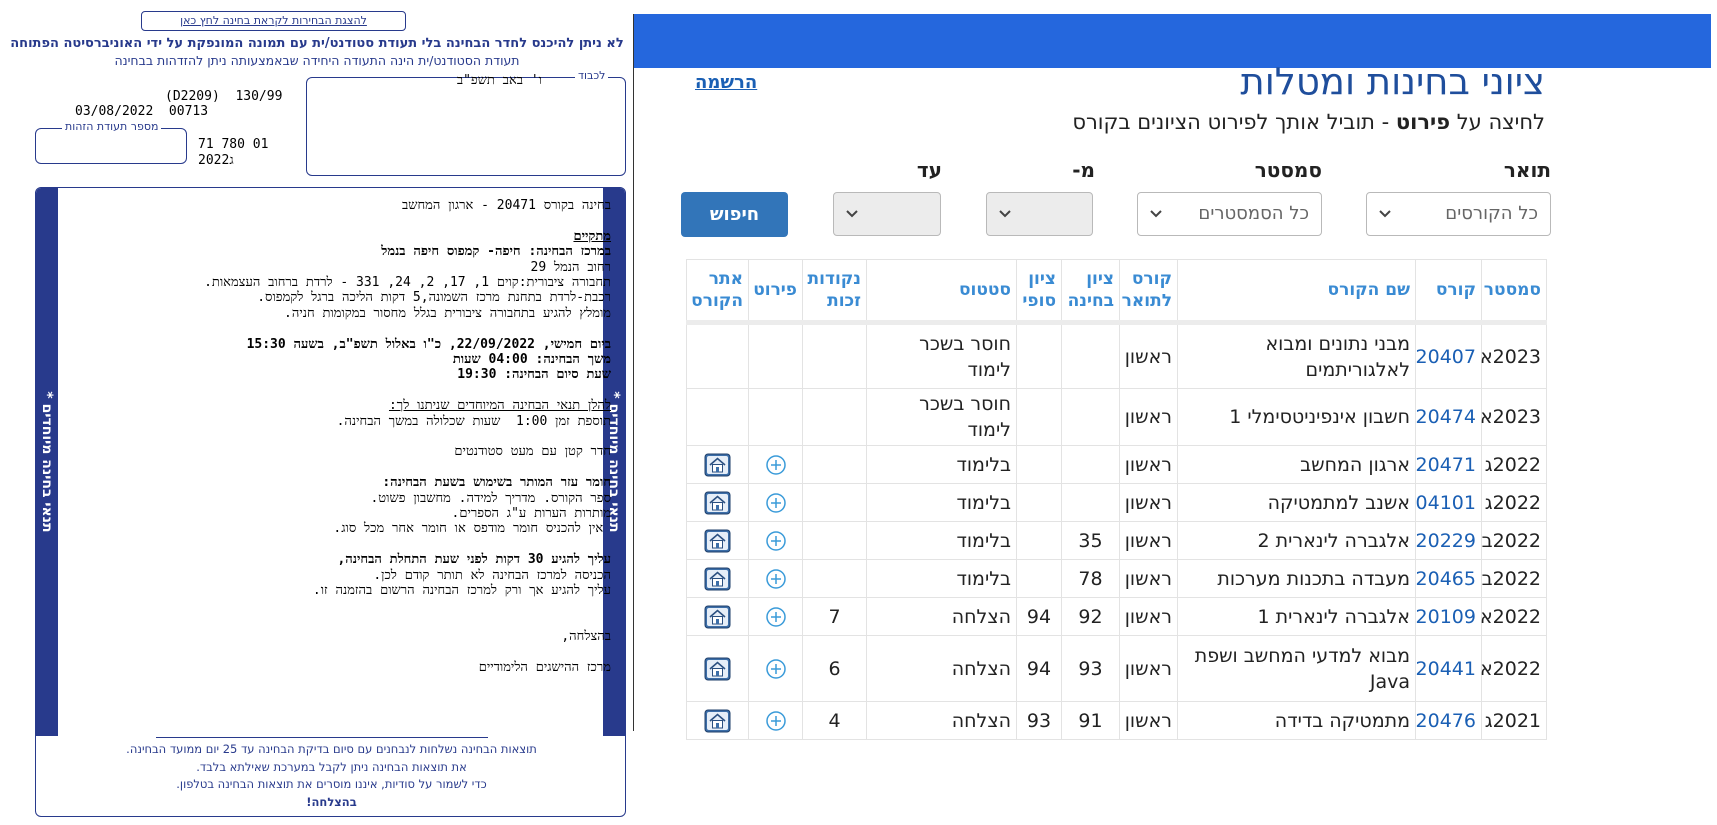 The height and width of the screenshot is (825, 1717). What do you see at coordinates (1513, 355) in the screenshot?
I see `cell-semester: 2023א` at bounding box center [1513, 355].